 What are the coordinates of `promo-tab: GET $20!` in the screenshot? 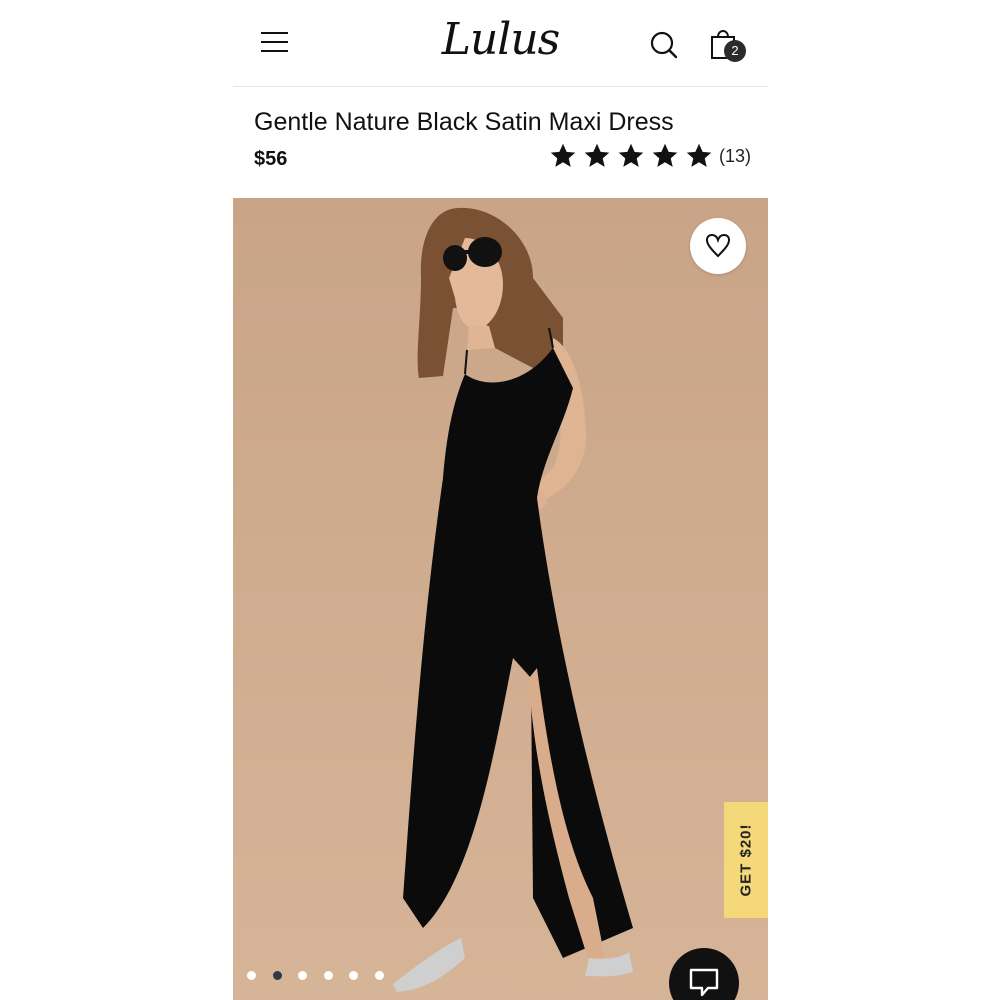 It's located at (746, 860).